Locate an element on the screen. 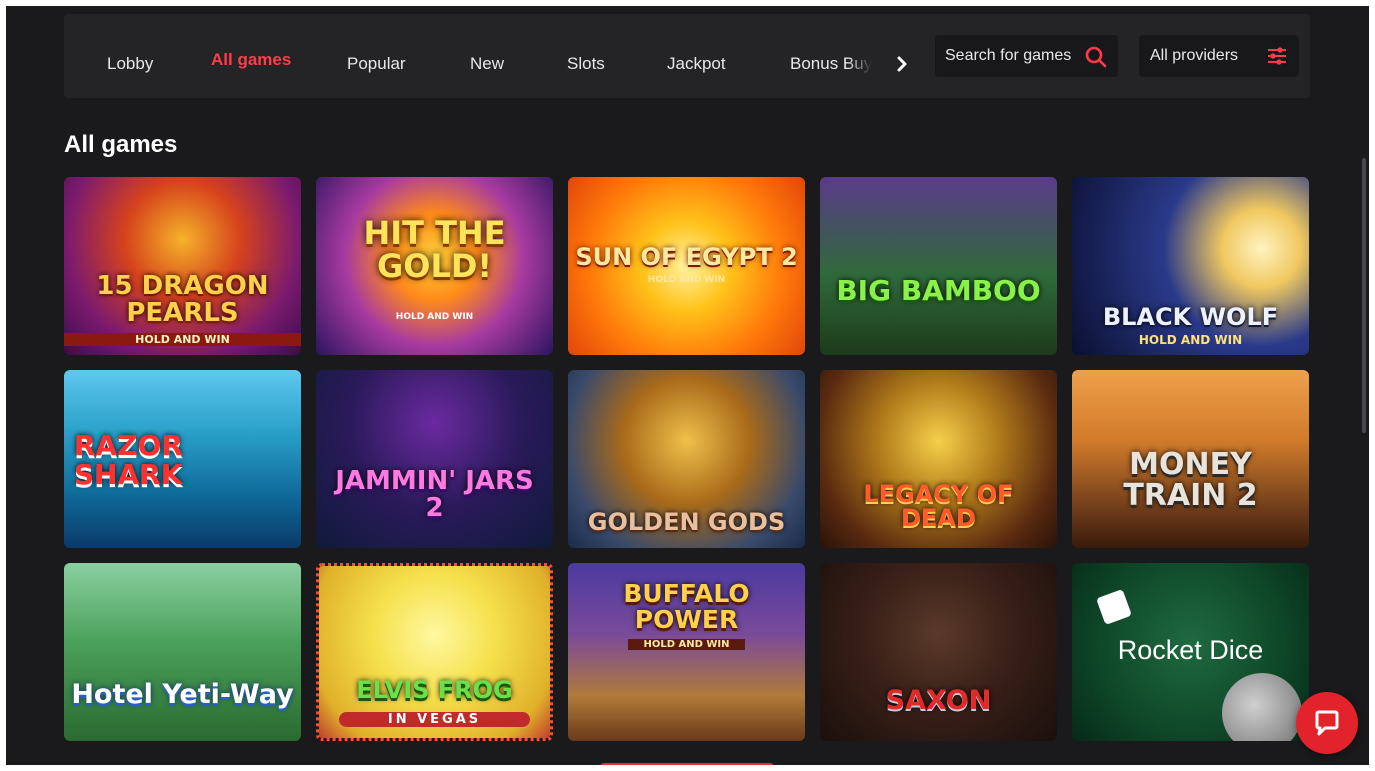 The image size is (1375, 771). game-tile-elvis-frog: ELVIS FROG IN VEGAS is located at coordinates (434, 652).